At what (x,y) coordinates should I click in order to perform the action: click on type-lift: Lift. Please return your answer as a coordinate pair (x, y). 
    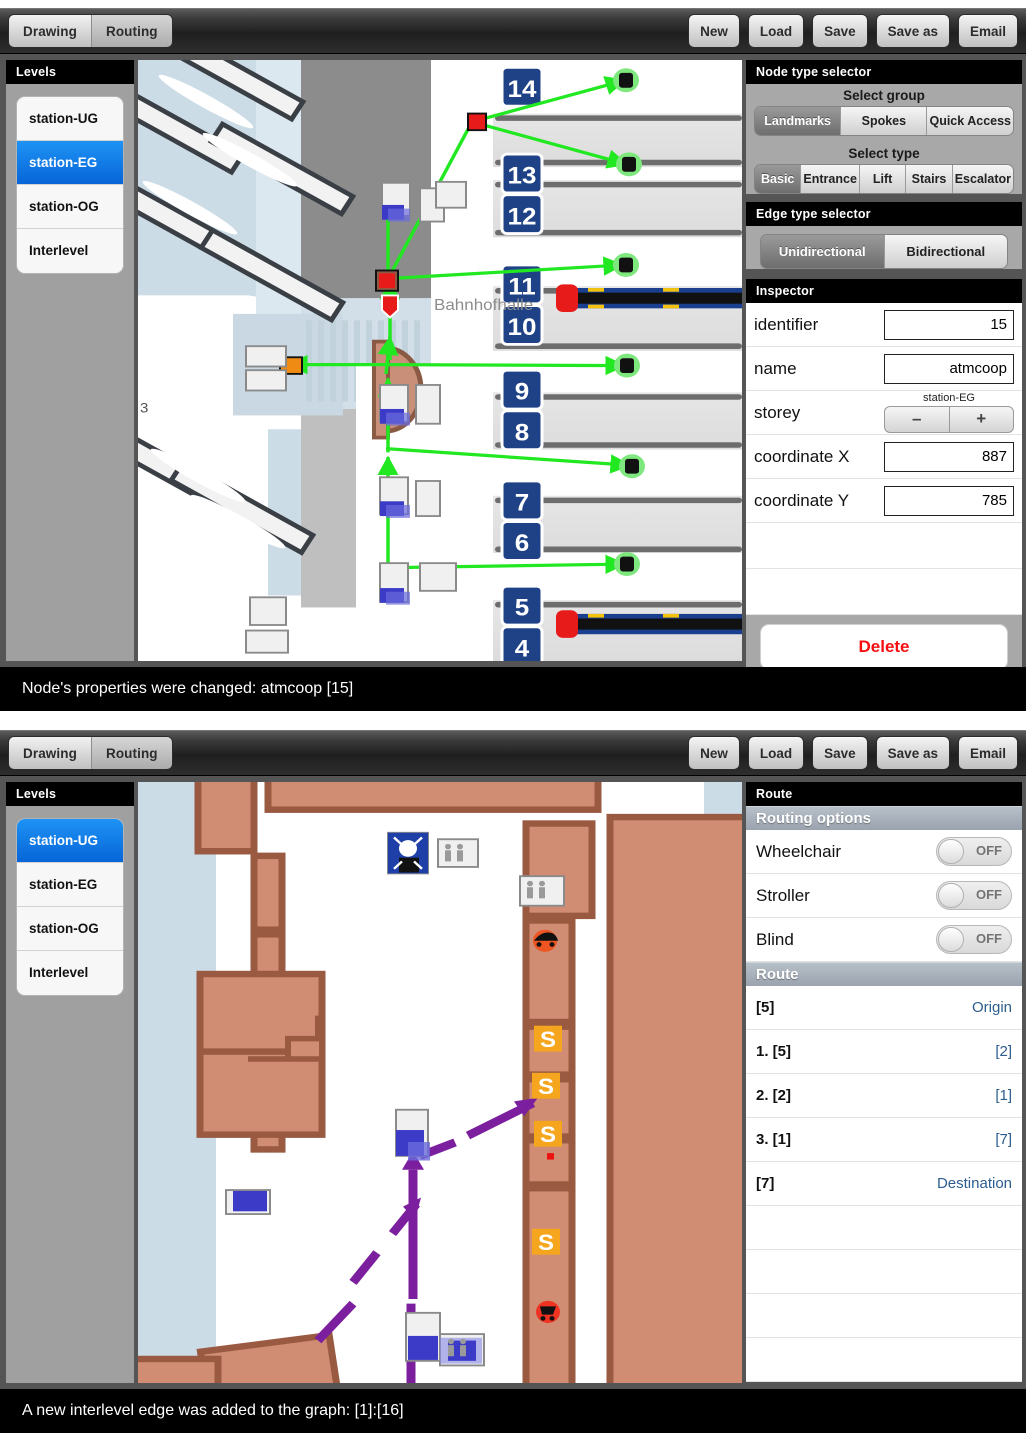
    Looking at the image, I should click on (883, 179).